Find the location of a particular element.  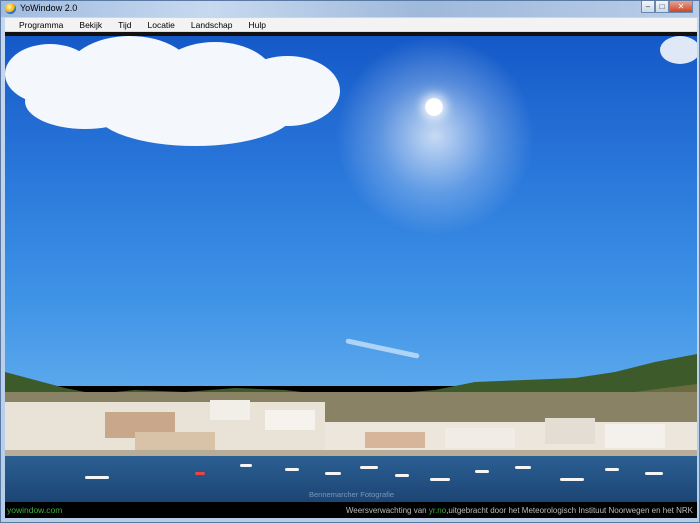

yowindow-site-link: yowindow.com is located at coordinates (34, 510).